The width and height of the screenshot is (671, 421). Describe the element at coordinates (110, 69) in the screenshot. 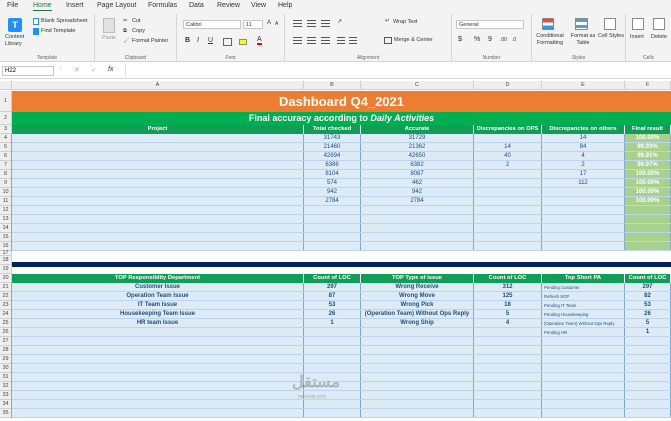

I see `insert-function-button: fx` at that location.